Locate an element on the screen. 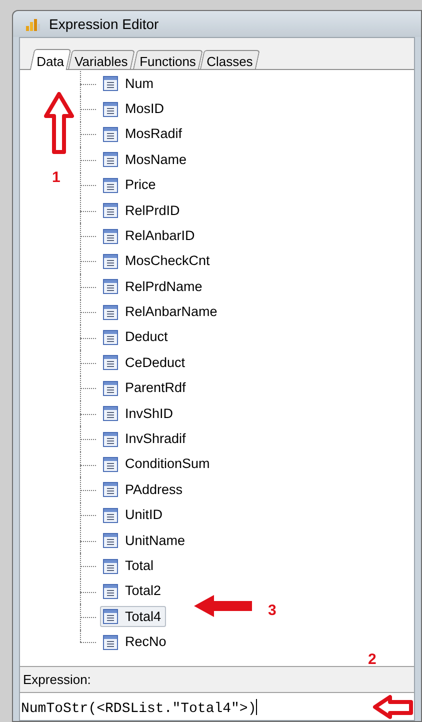 The image size is (422, 722). tree-item: Deduct is located at coordinates (136, 337).